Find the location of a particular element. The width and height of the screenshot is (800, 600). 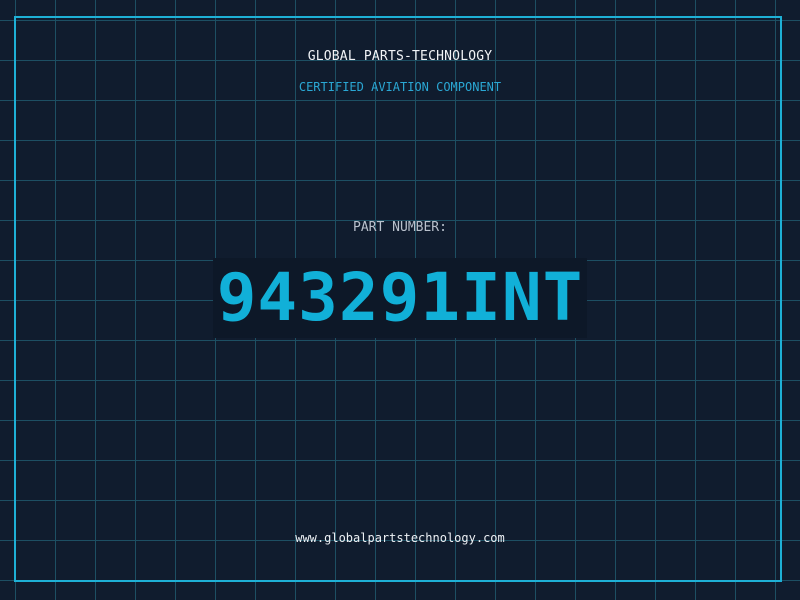

certification-text: CERTIFIED AVIATION COMPONENT is located at coordinates (400, 87).